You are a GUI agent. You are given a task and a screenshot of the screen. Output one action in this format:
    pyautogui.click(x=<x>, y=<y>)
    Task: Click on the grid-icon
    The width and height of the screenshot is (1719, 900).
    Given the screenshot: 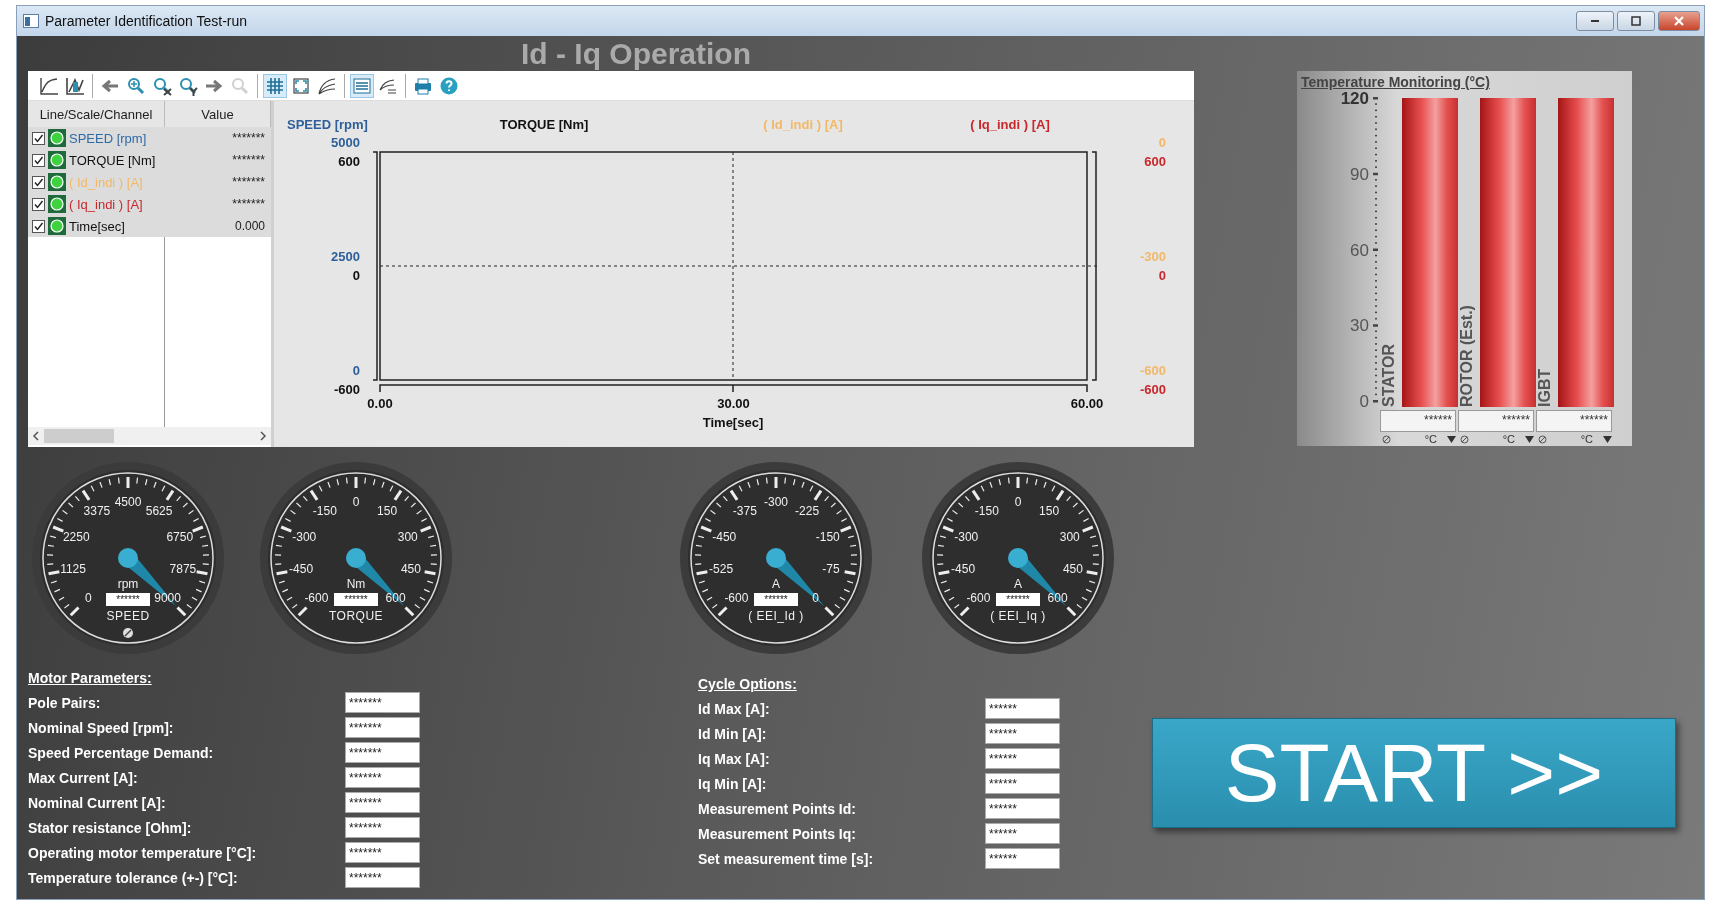 What is the action you would take?
    pyautogui.click(x=275, y=85)
    